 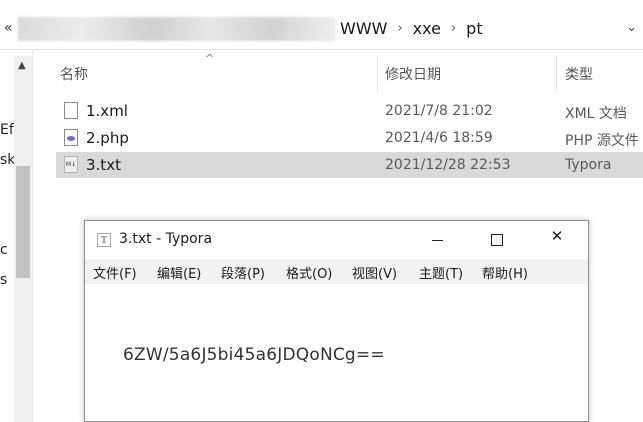 What do you see at coordinates (596, 114) in the screenshot?
I see `file-type: XML 文档` at bounding box center [596, 114].